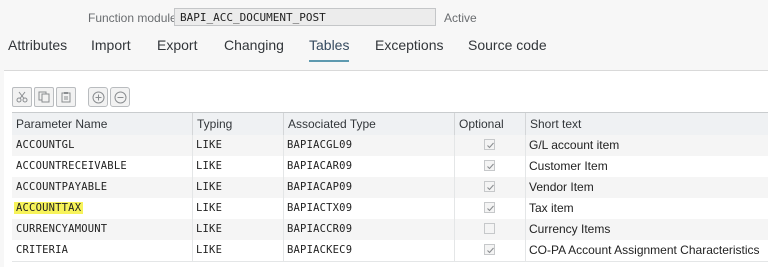 The height and width of the screenshot is (267, 768). What do you see at coordinates (254, 45) in the screenshot?
I see `tab-changing: Changing` at bounding box center [254, 45].